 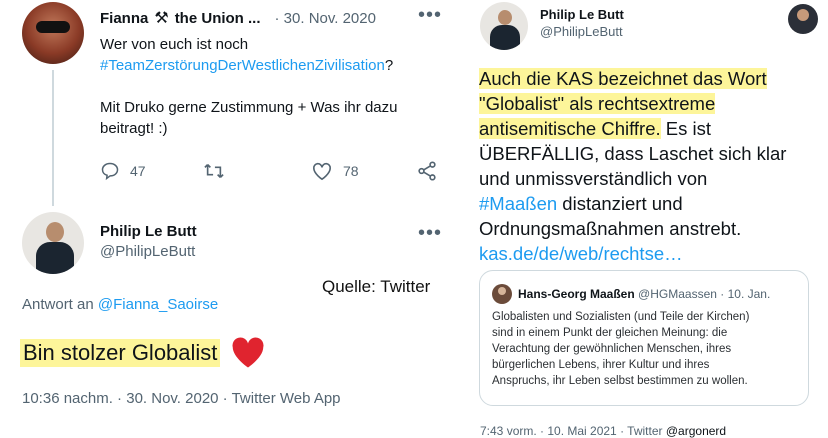 I want to click on reply-icon, so click(x=110, y=171).